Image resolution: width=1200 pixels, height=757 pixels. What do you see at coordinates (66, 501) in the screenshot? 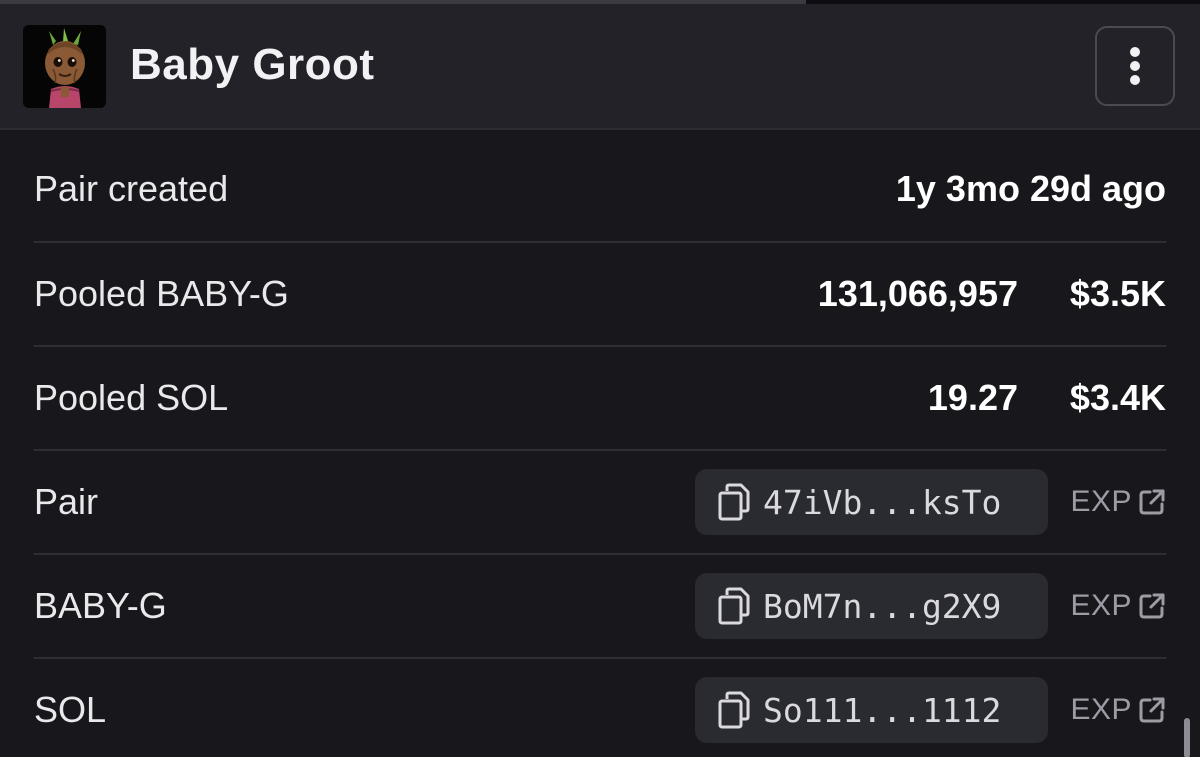
I see `pair-label: Pair` at bounding box center [66, 501].